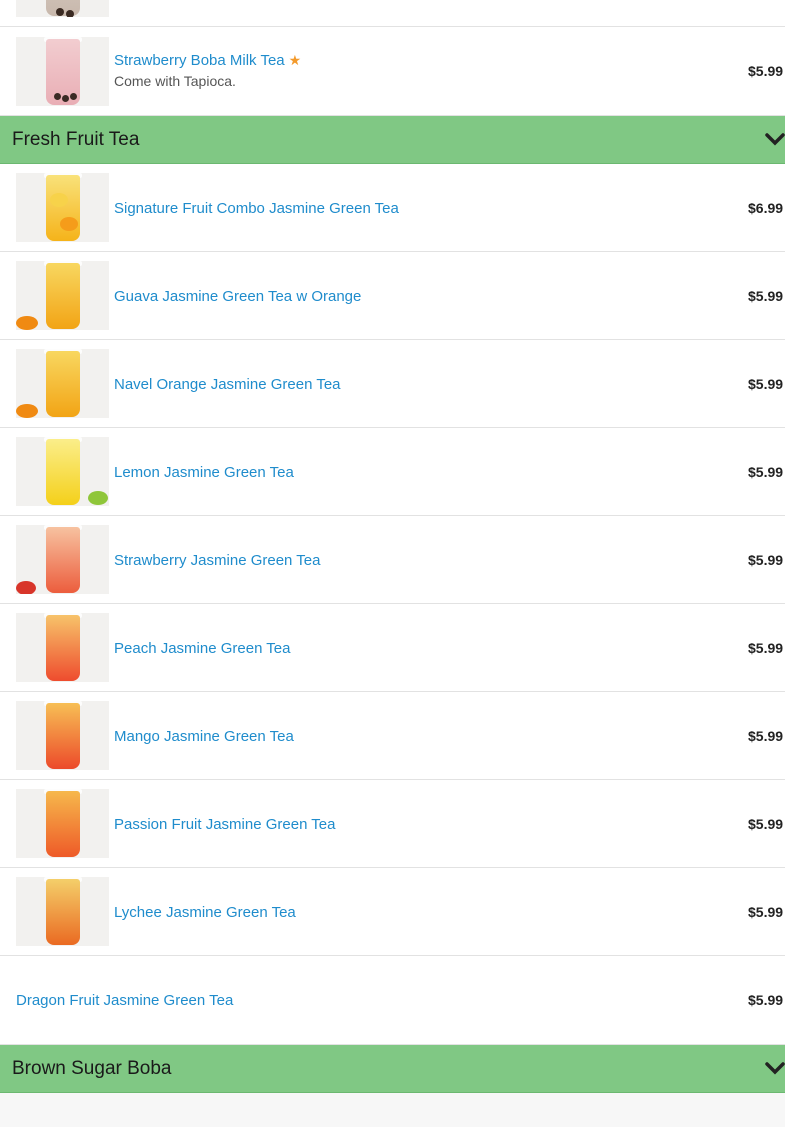 This screenshot has width=785, height=1127. Describe the element at coordinates (92, 1068) in the screenshot. I see `category-title: Brown Sugar Boba` at that location.